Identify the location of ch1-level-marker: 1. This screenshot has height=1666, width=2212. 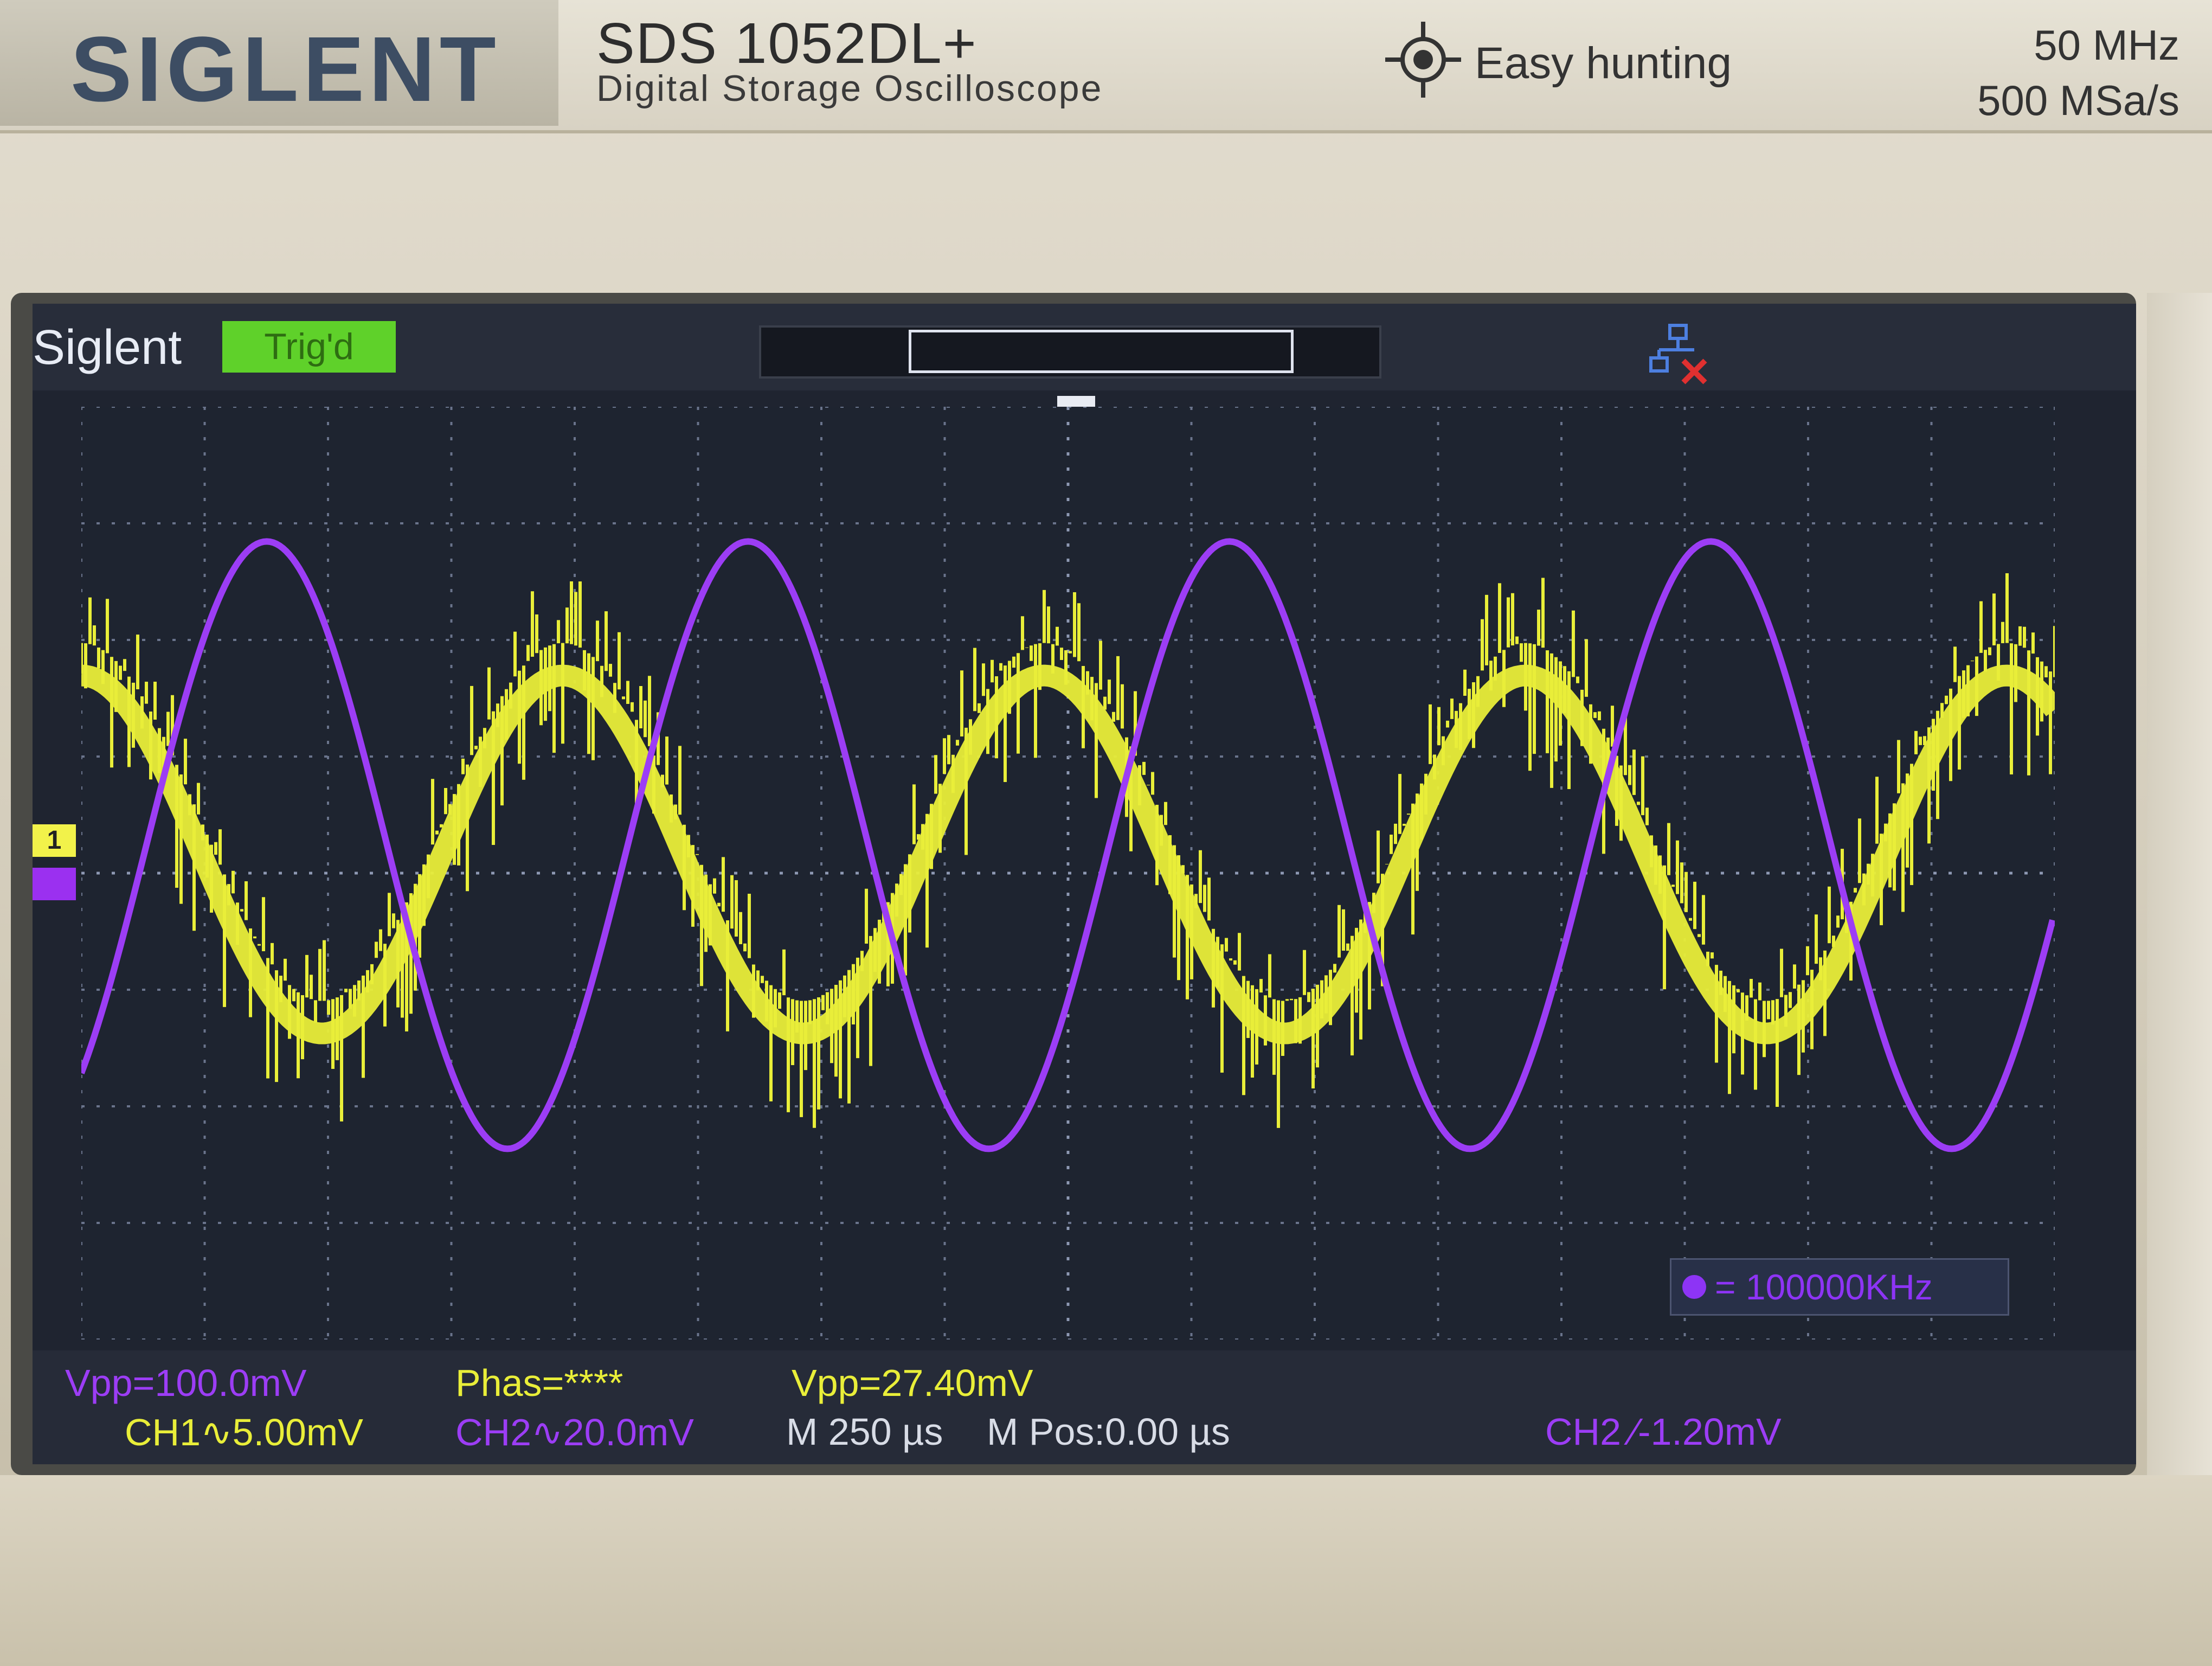
(54, 840).